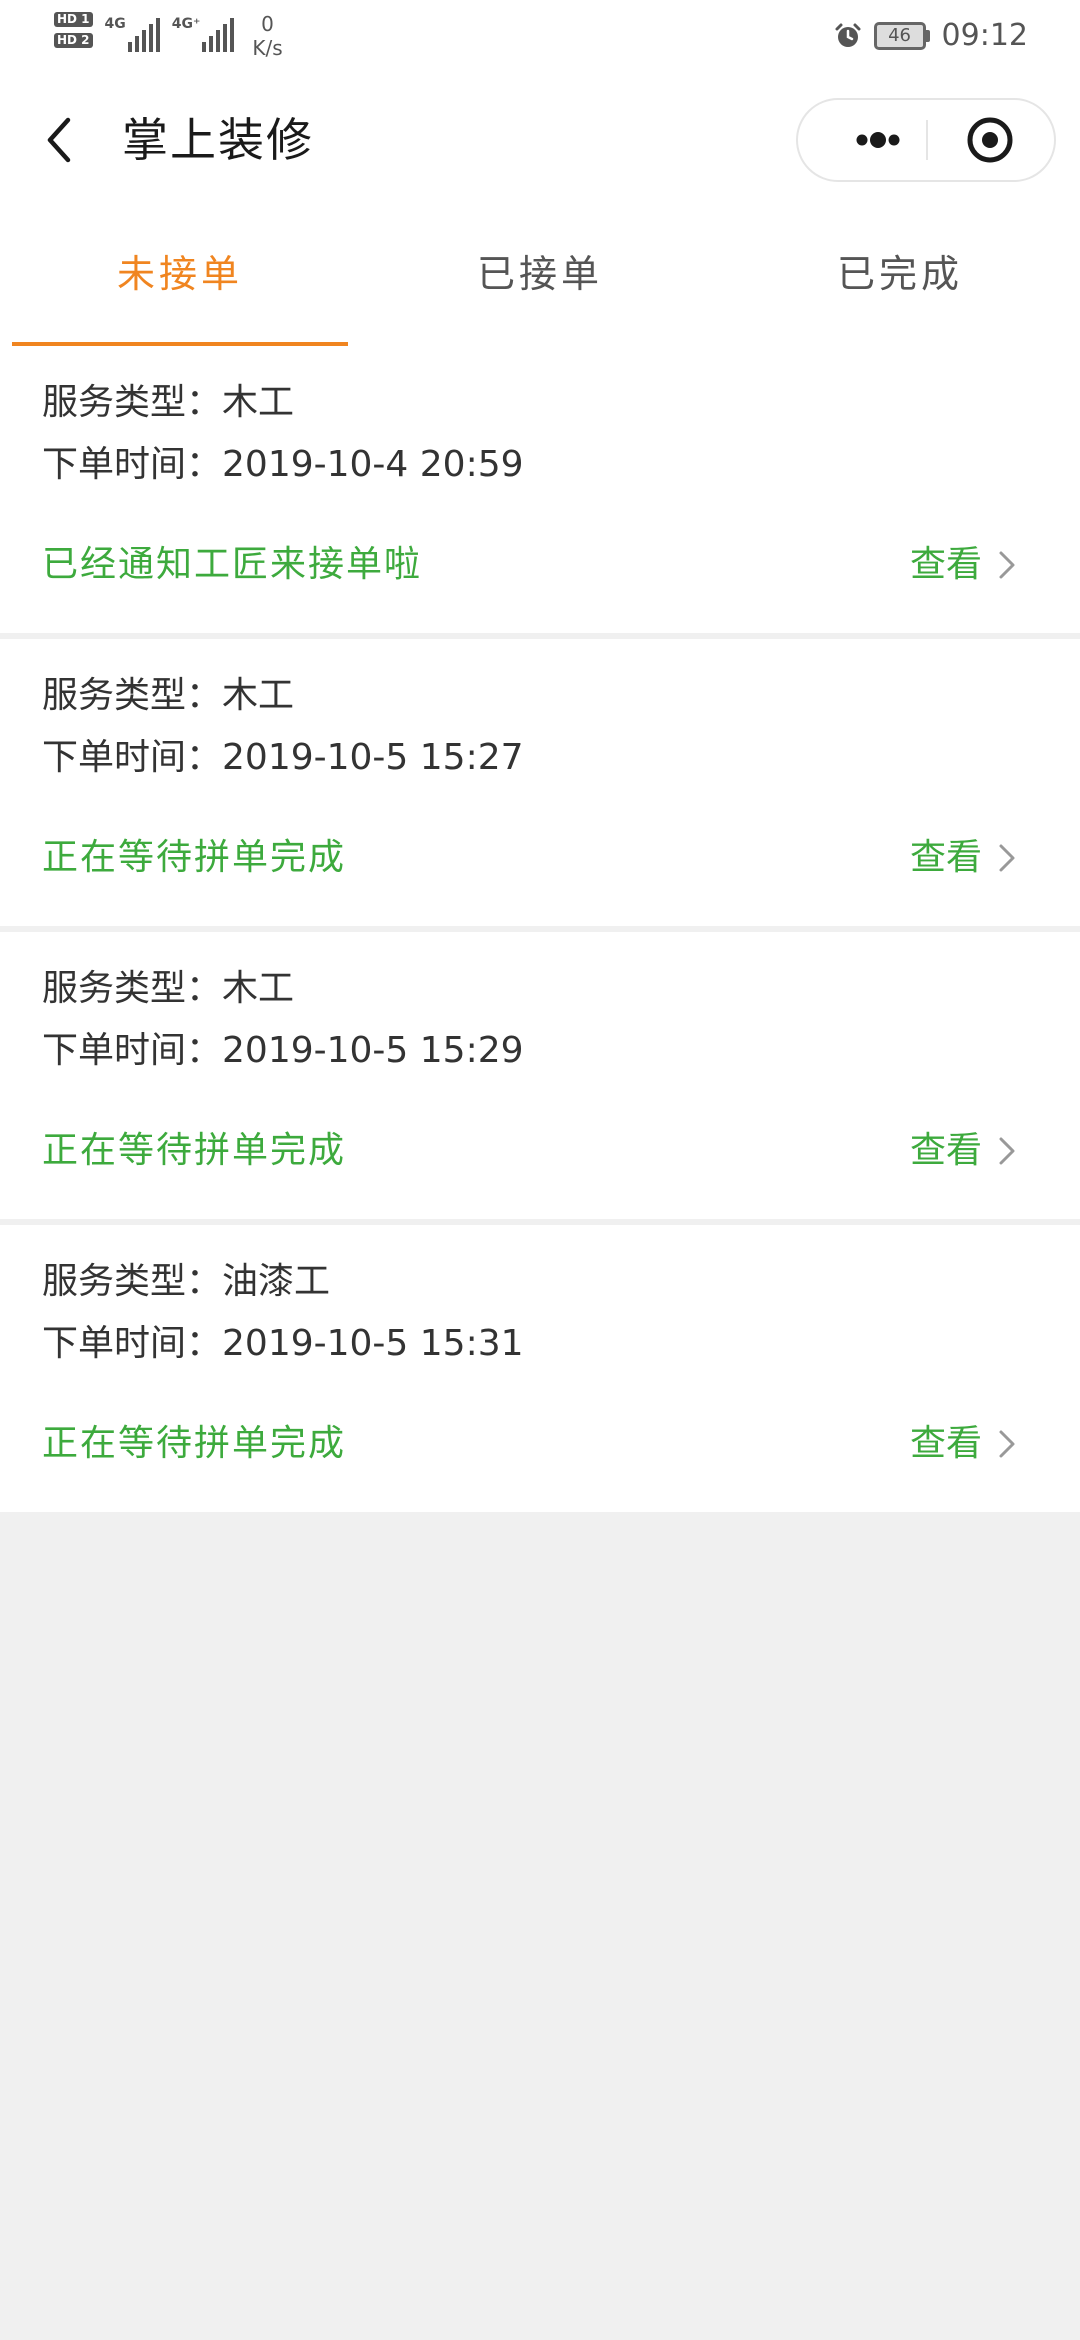  Describe the element at coordinates (73, 40) in the screenshot. I see `hd-sim2-icon: HD 2` at that location.